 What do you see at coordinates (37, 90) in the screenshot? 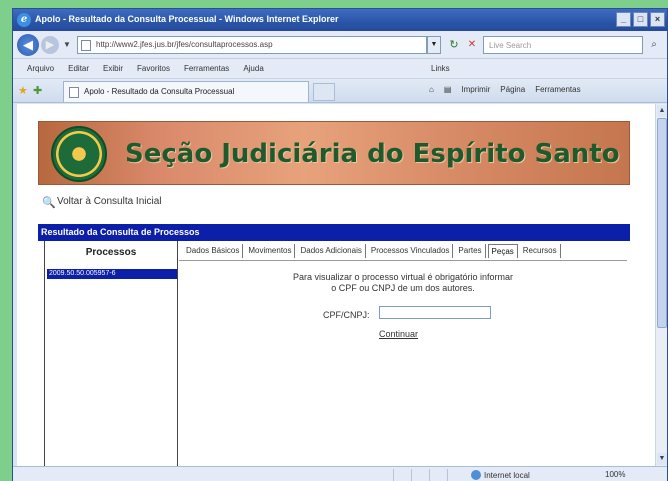
I see `add-favorite-icon: ✚` at bounding box center [37, 90].